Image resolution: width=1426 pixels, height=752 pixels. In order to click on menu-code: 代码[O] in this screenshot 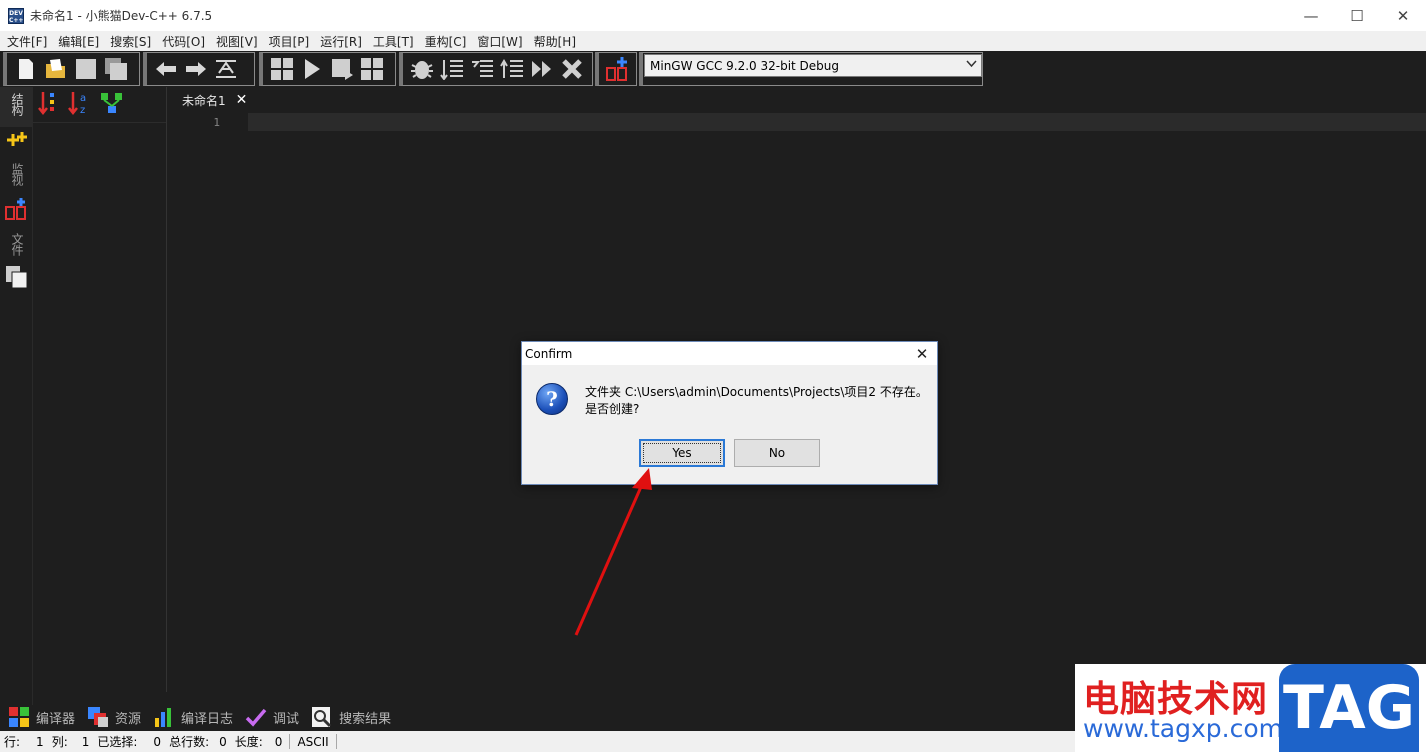, I will do `click(184, 41)`.